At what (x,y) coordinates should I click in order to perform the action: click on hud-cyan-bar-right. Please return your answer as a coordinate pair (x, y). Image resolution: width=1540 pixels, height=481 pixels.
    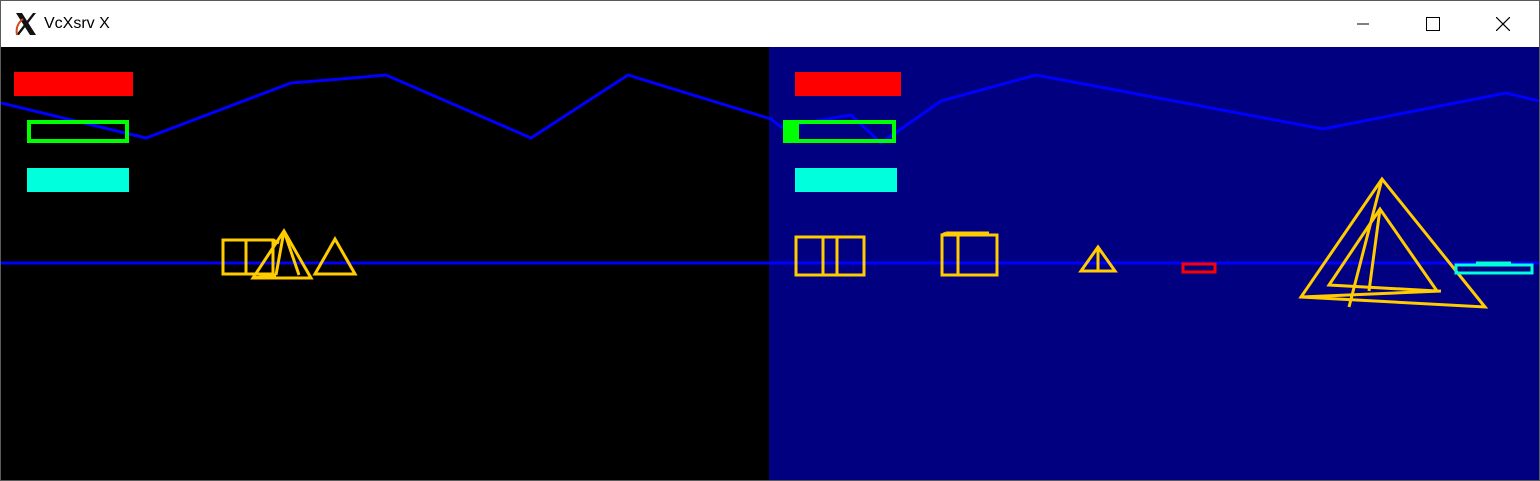
    Looking at the image, I should click on (846, 180).